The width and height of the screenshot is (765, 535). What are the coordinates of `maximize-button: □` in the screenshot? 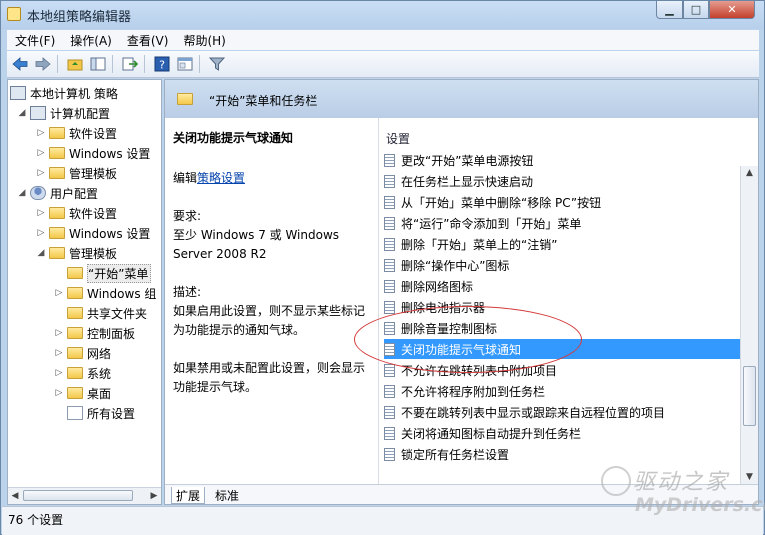 It's located at (696, 10).